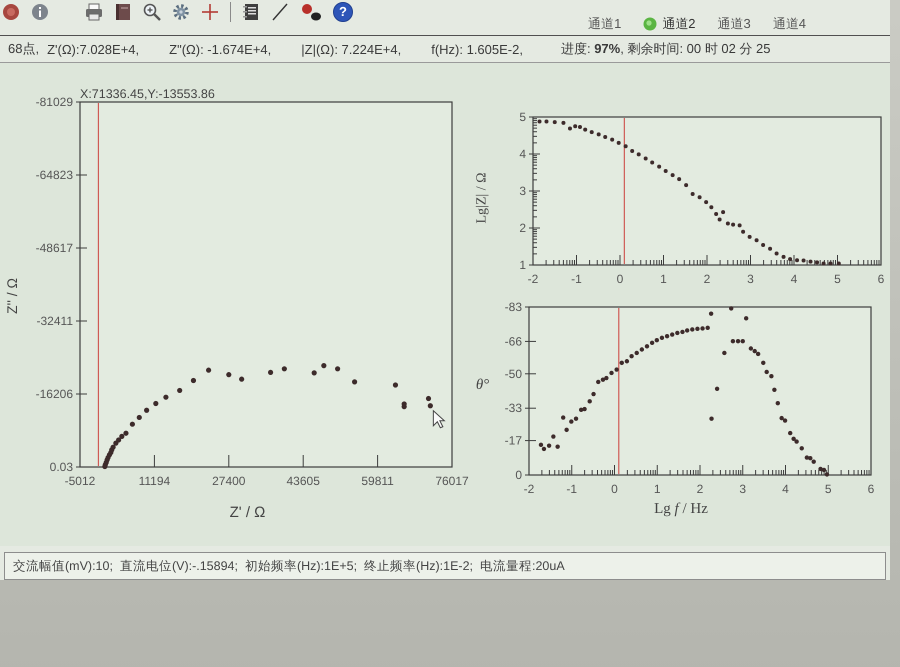 Image resolution: width=900 pixels, height=667 pixels. Describe the element at coordinates (251, 12) in the screenshot. I see `notebook-icon` at that location.